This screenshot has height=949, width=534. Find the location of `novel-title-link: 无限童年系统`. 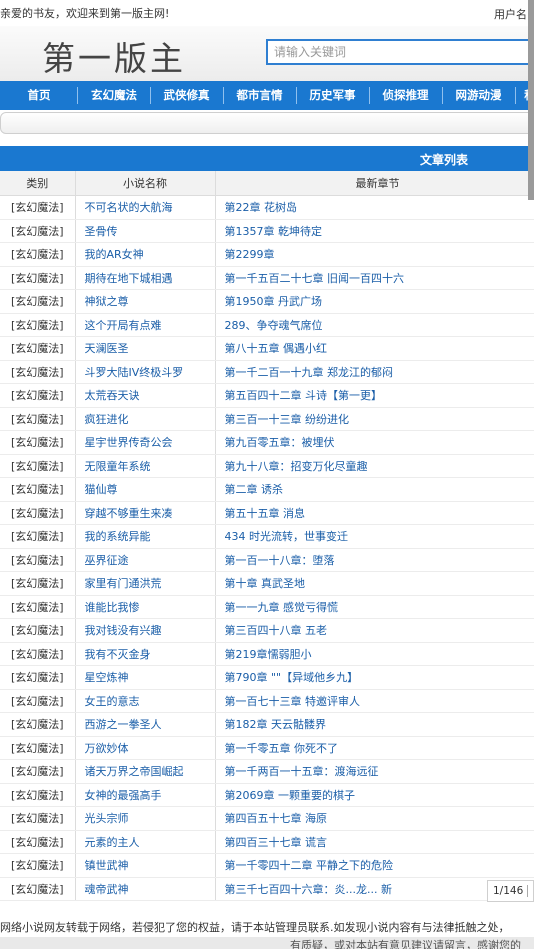

novel-title-link: 无限童年系统 is located at coordinates (145, 466).